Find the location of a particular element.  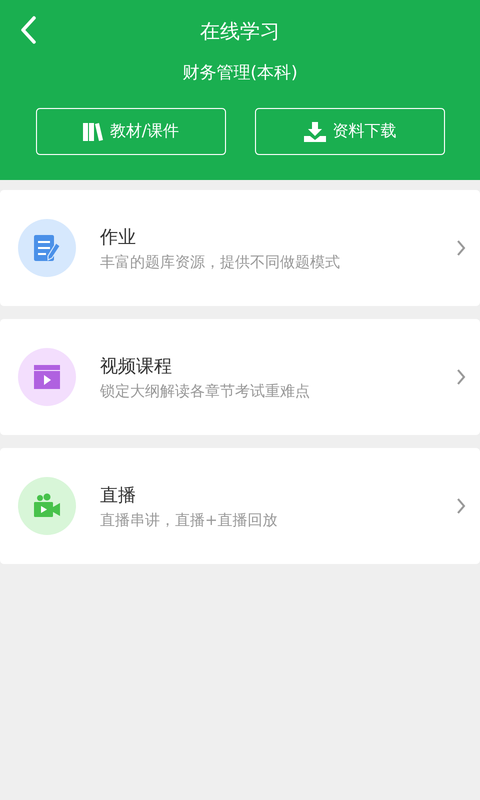

menu-card: 作业 丰富的题库资源，提供不同做题模式 is located at coordinates (240, 248).